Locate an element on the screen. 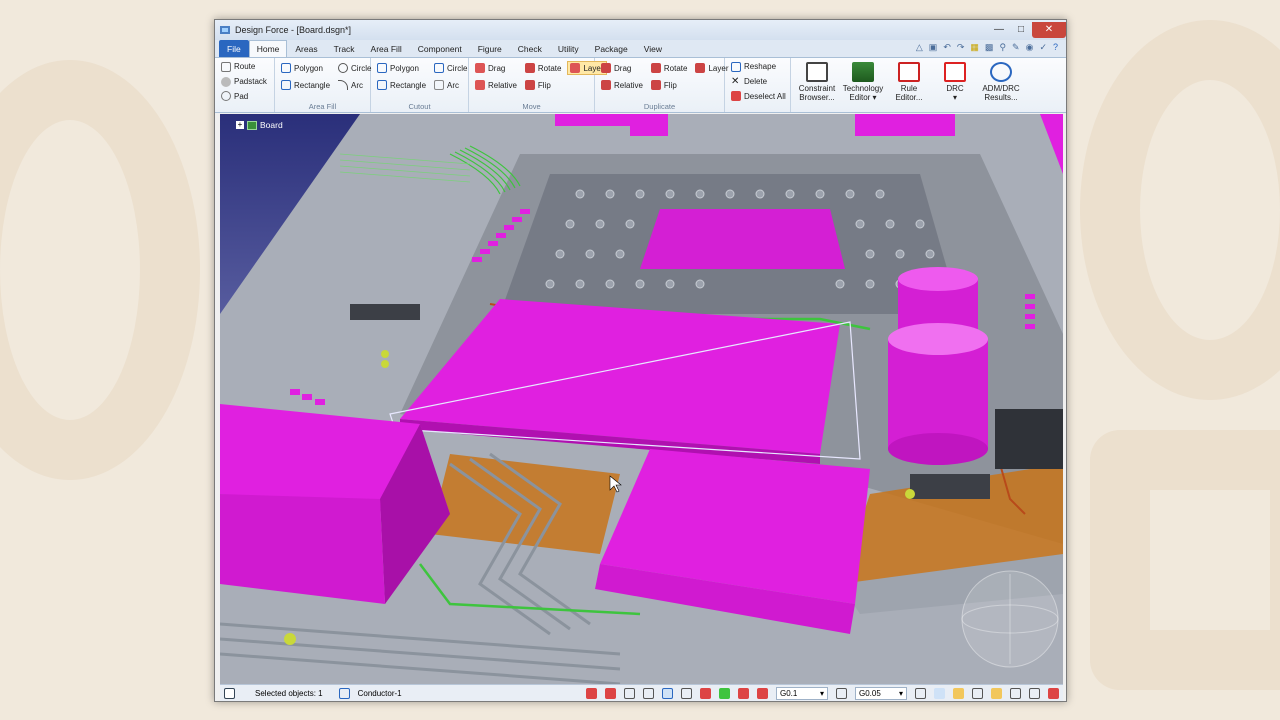 The image size is (1280, 720). grid-toggle-icon is located at coordinates (686, 693).